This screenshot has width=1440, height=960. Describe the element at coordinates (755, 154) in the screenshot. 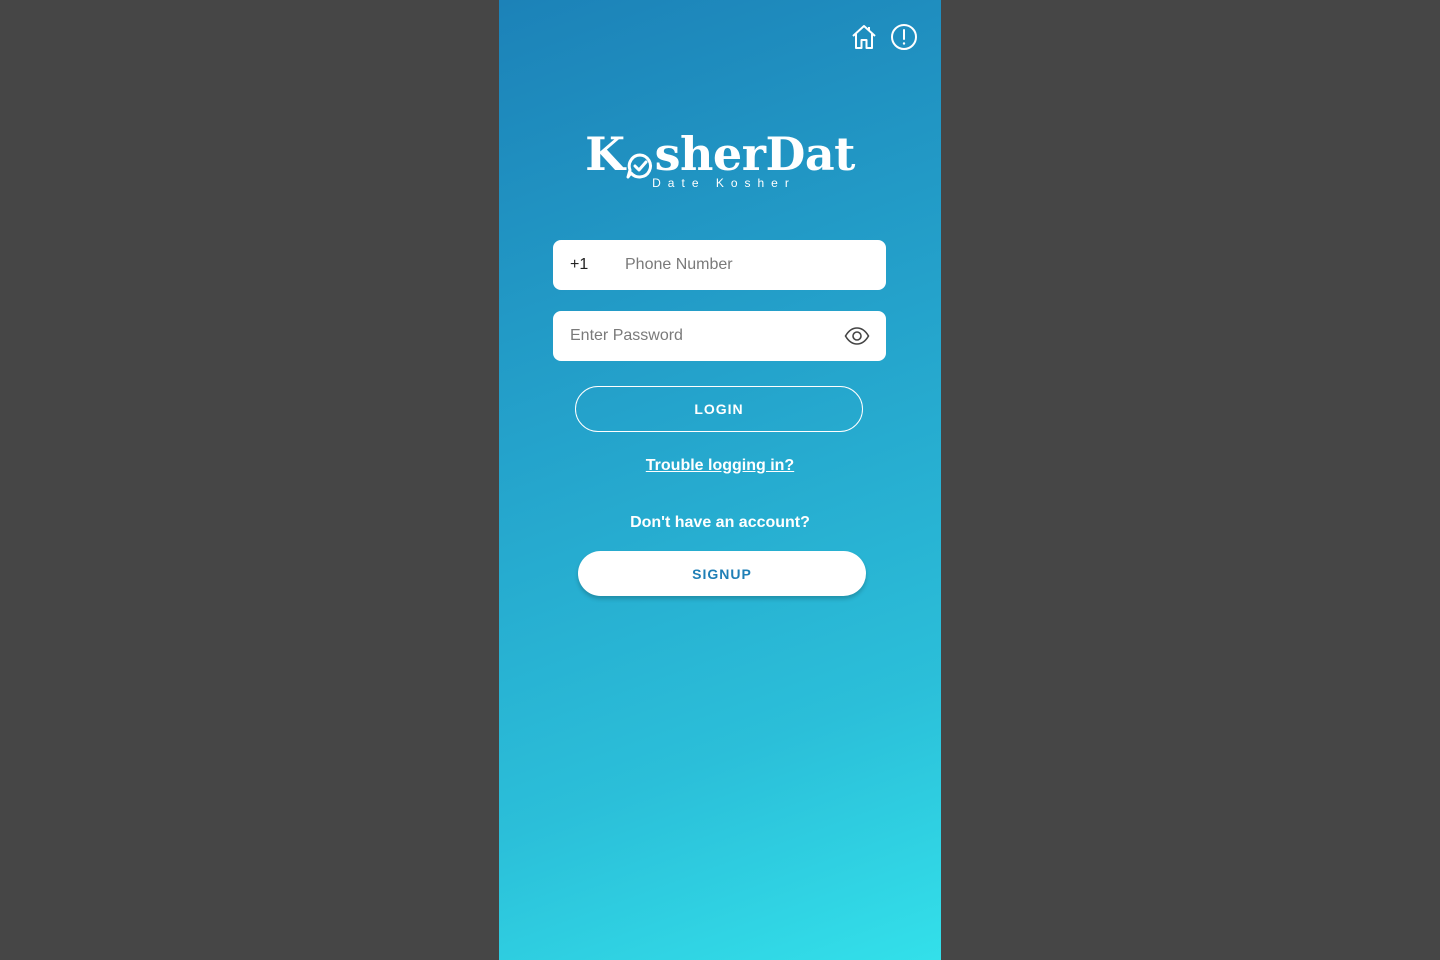

I see `brand-name-part2: sherDat` at that location.